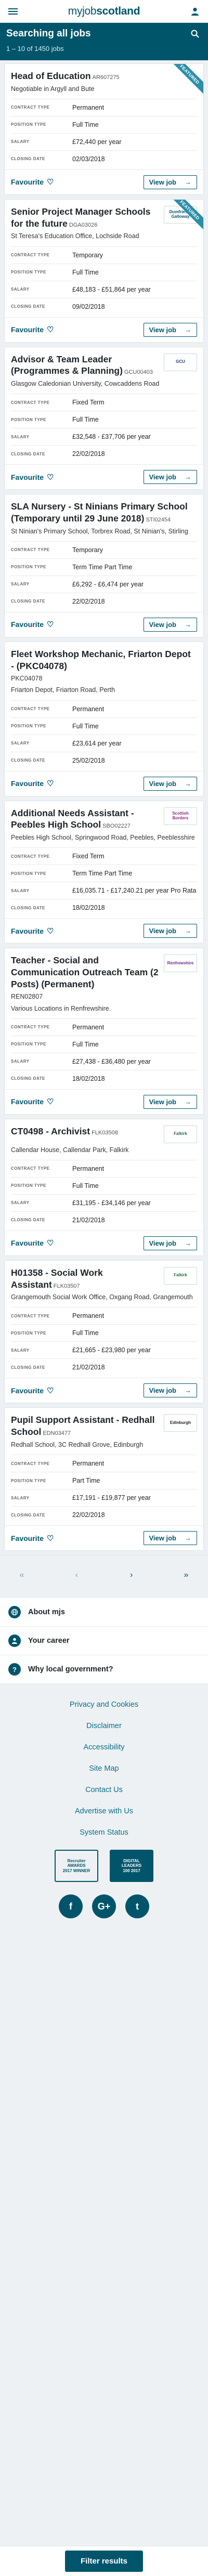 Image resolution: width=208 pixels, height=2576 pixels. I want to click on job-title: Head of Education AR607275, so click(104, 76).